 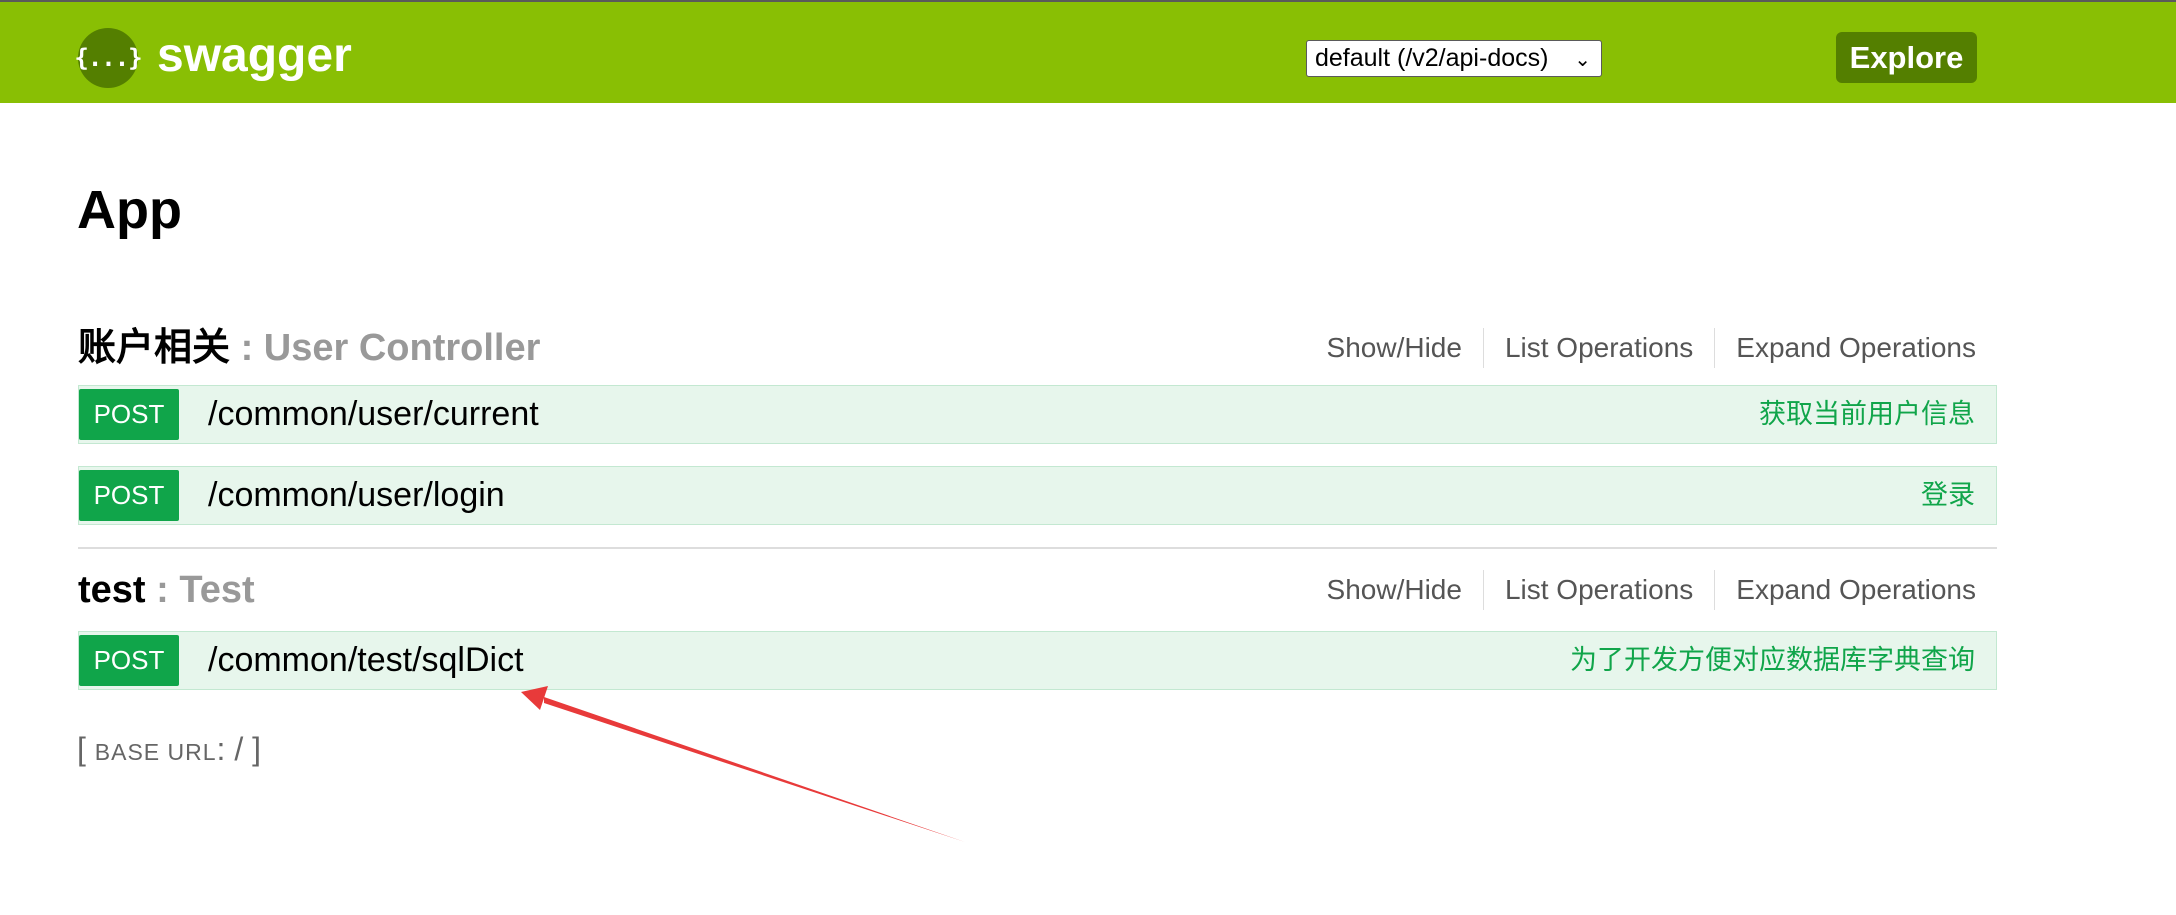 What do you see at coordinates (129, 210) in the screenshot?
I see `page-title: App` at bounding box center [129, 210].